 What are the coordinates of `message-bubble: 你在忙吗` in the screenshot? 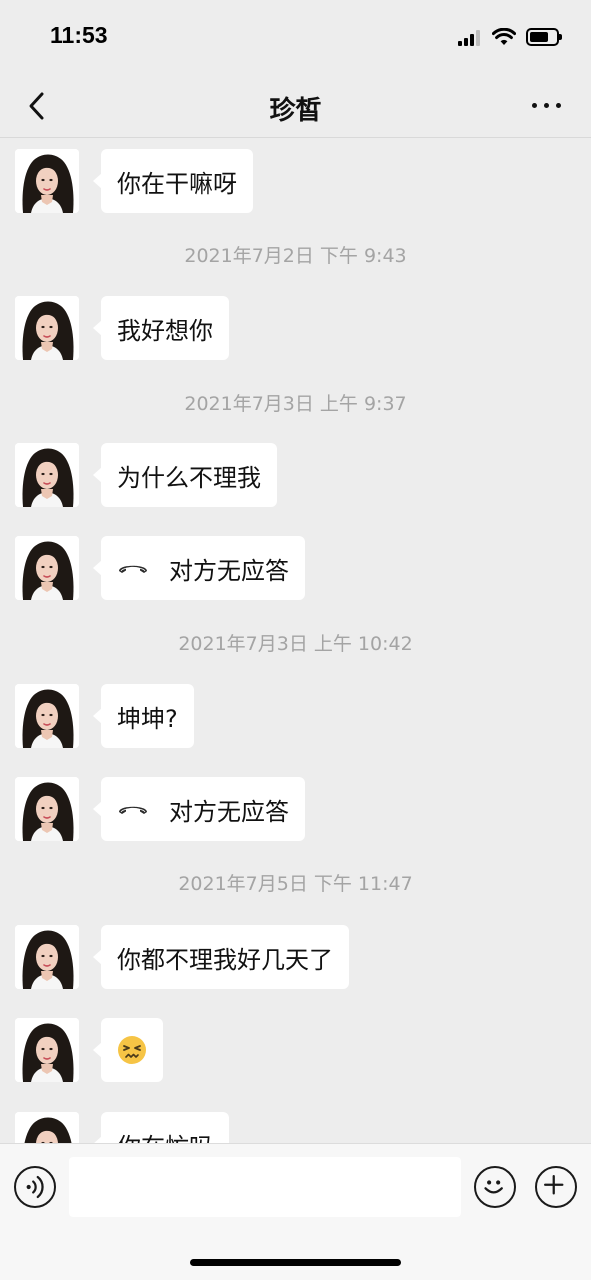 It's located at (161, 1128).